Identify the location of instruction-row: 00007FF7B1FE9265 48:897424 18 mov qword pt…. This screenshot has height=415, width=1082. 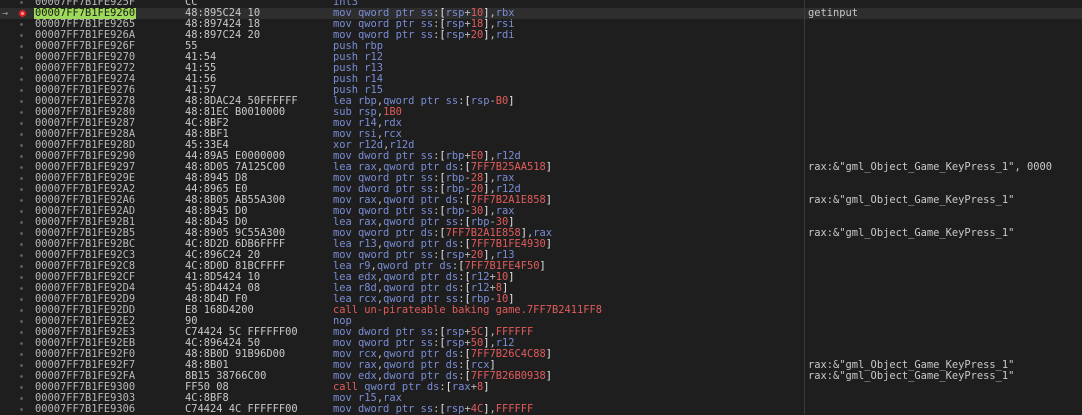
(541, 24).